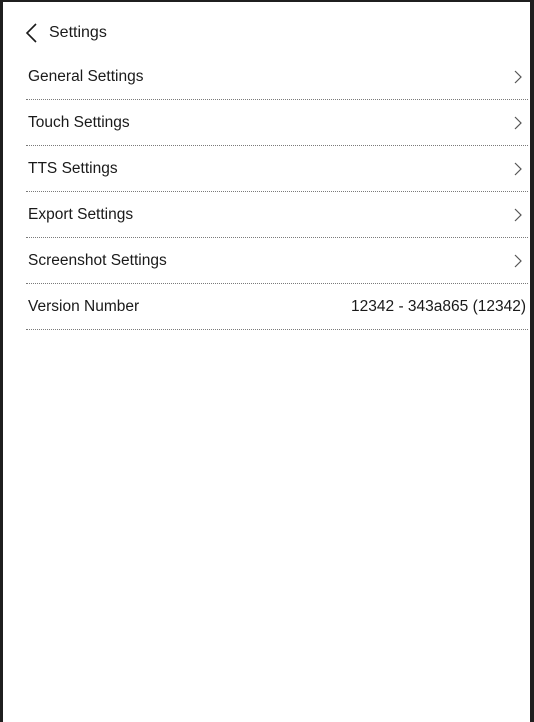 The width and height of the screenshot is (534, 722). I want to click on chevron-left-icon, so click(32, 33).